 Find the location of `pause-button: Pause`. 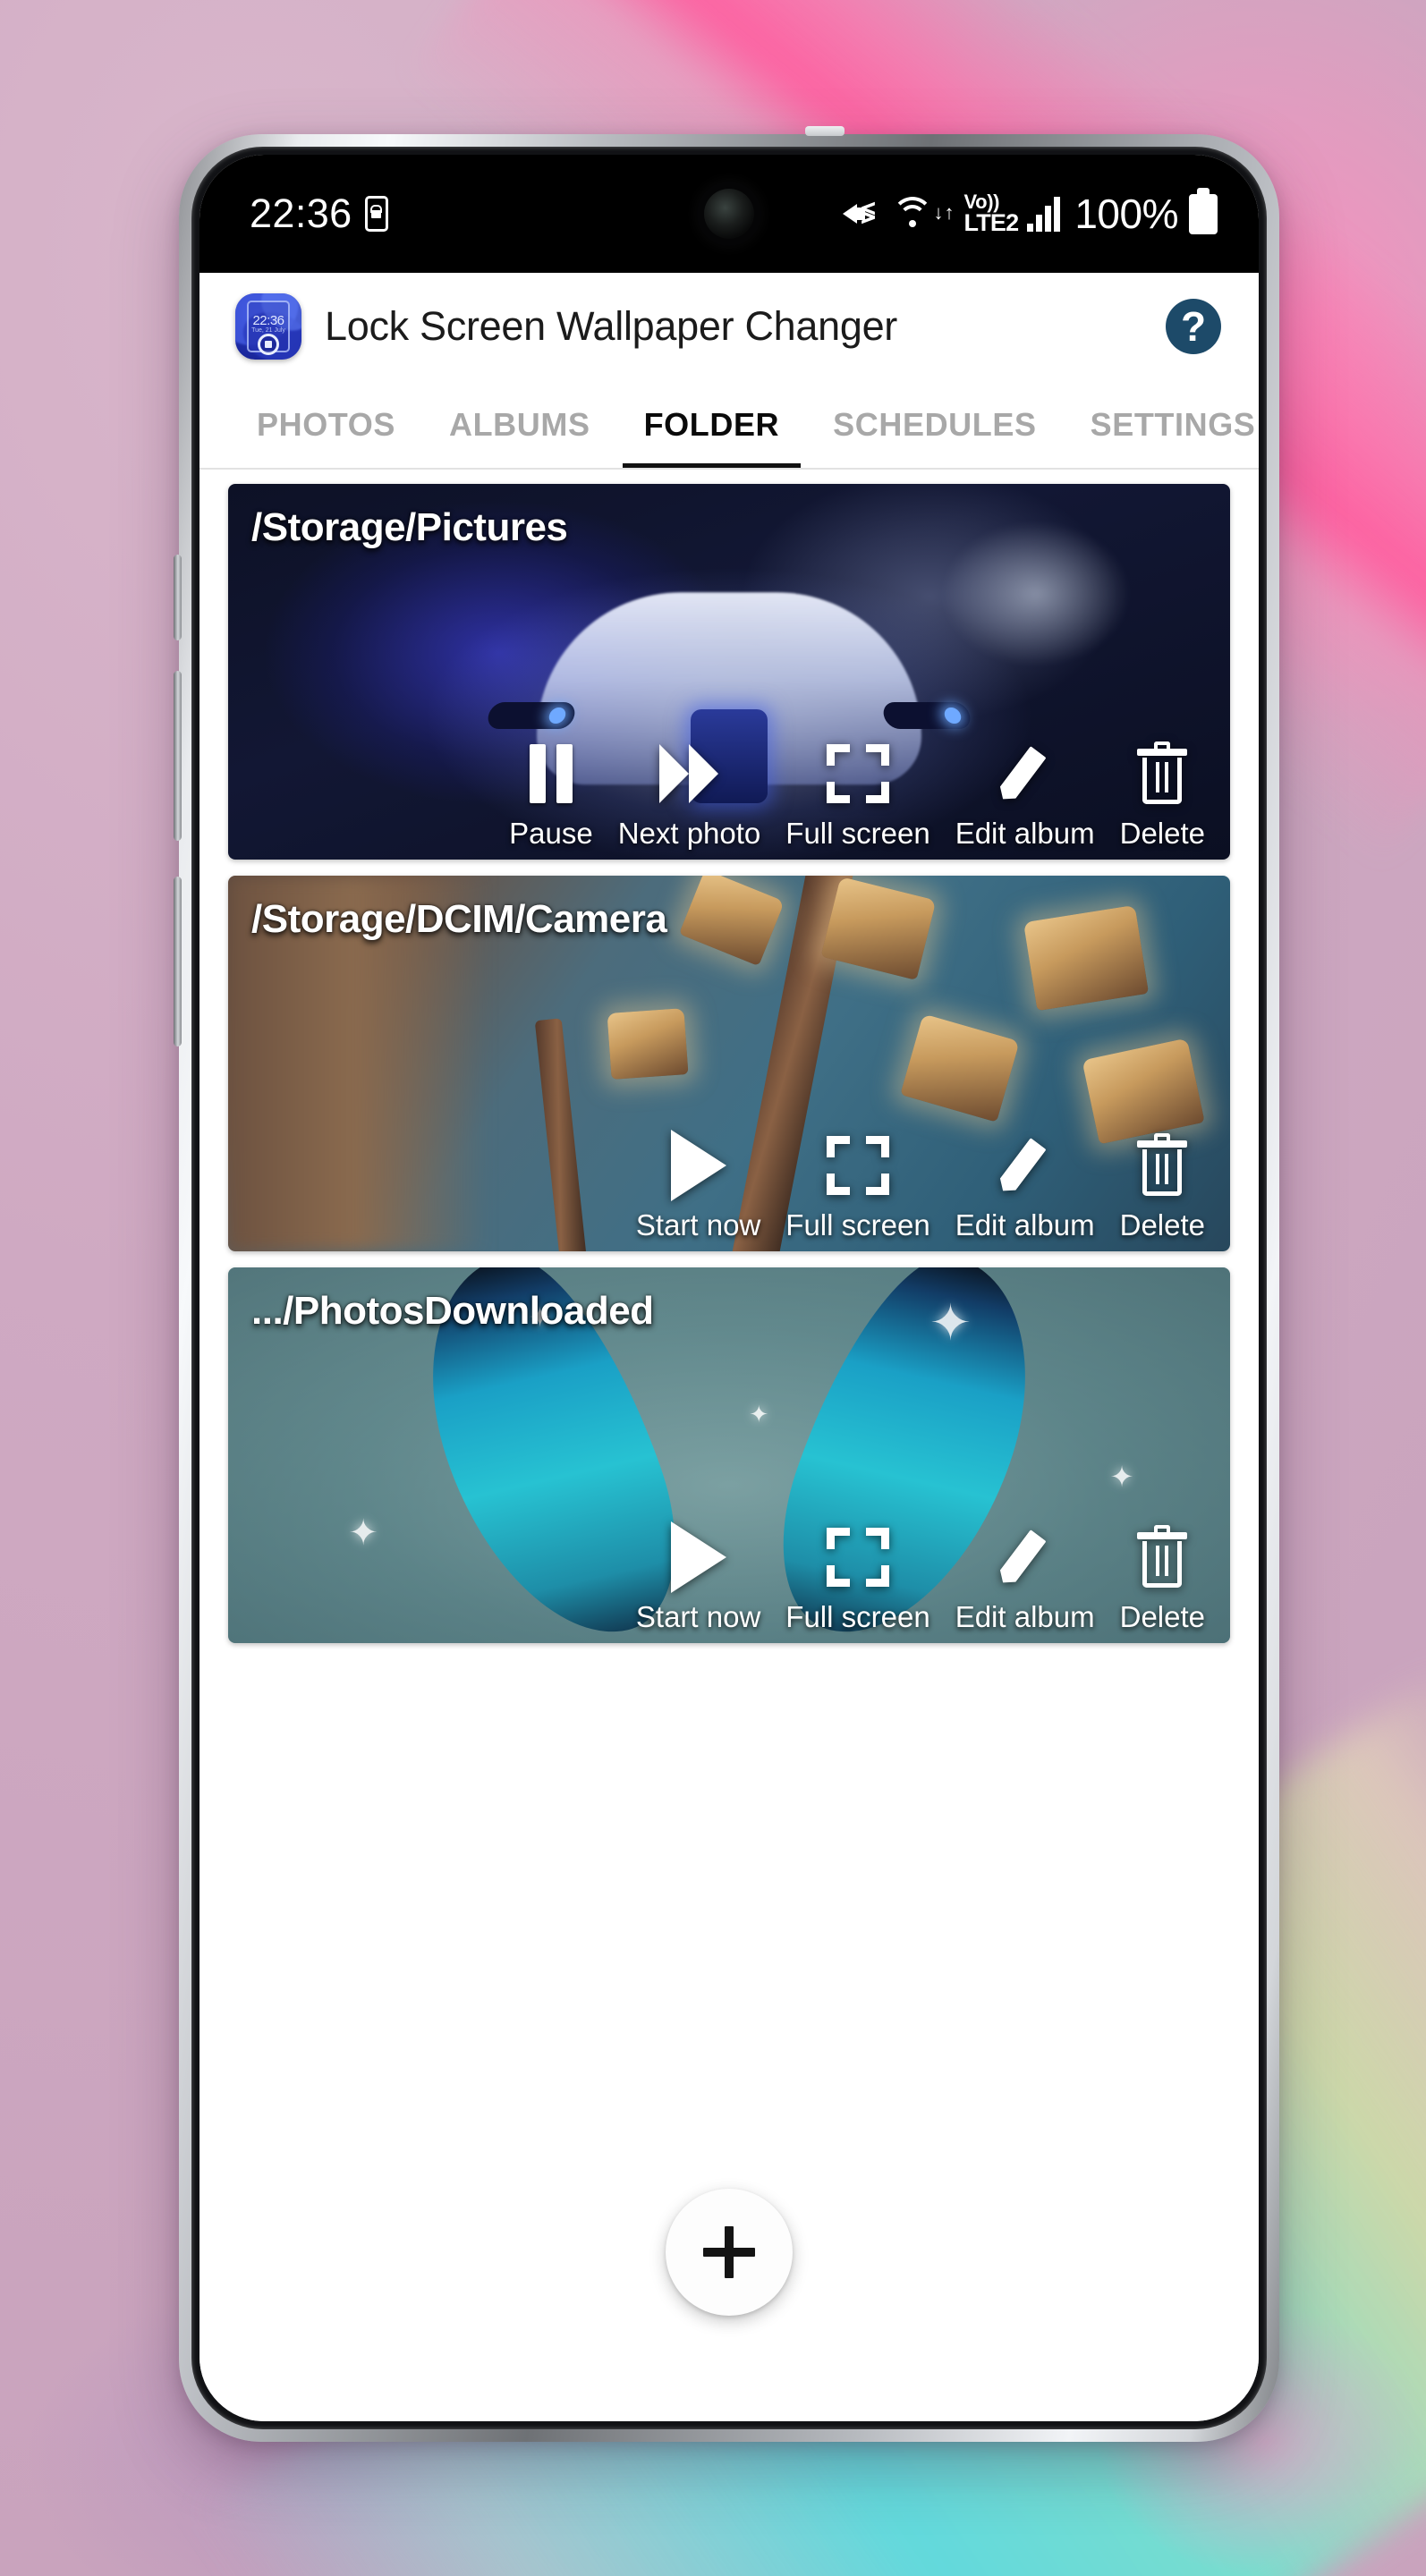

pause-button: Pause is located at coordinates (551, 792).